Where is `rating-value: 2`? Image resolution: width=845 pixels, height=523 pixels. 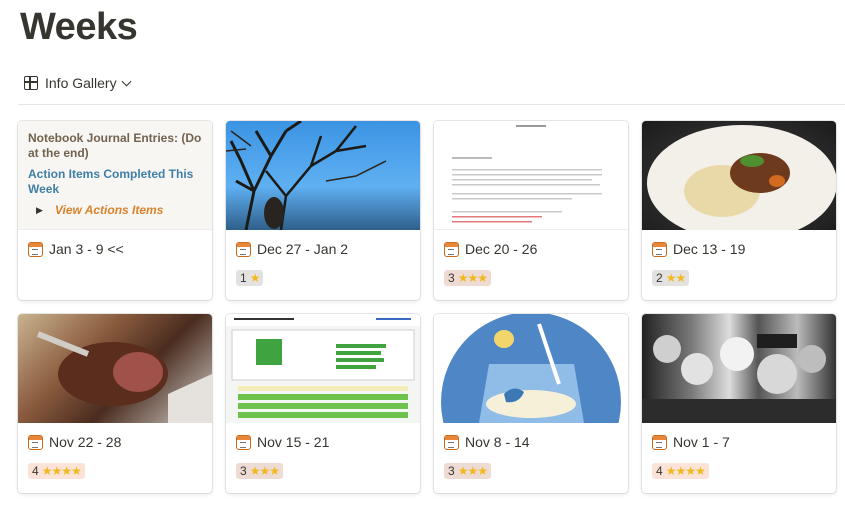
rating-value: 2 is located at coordinates (659, 278).